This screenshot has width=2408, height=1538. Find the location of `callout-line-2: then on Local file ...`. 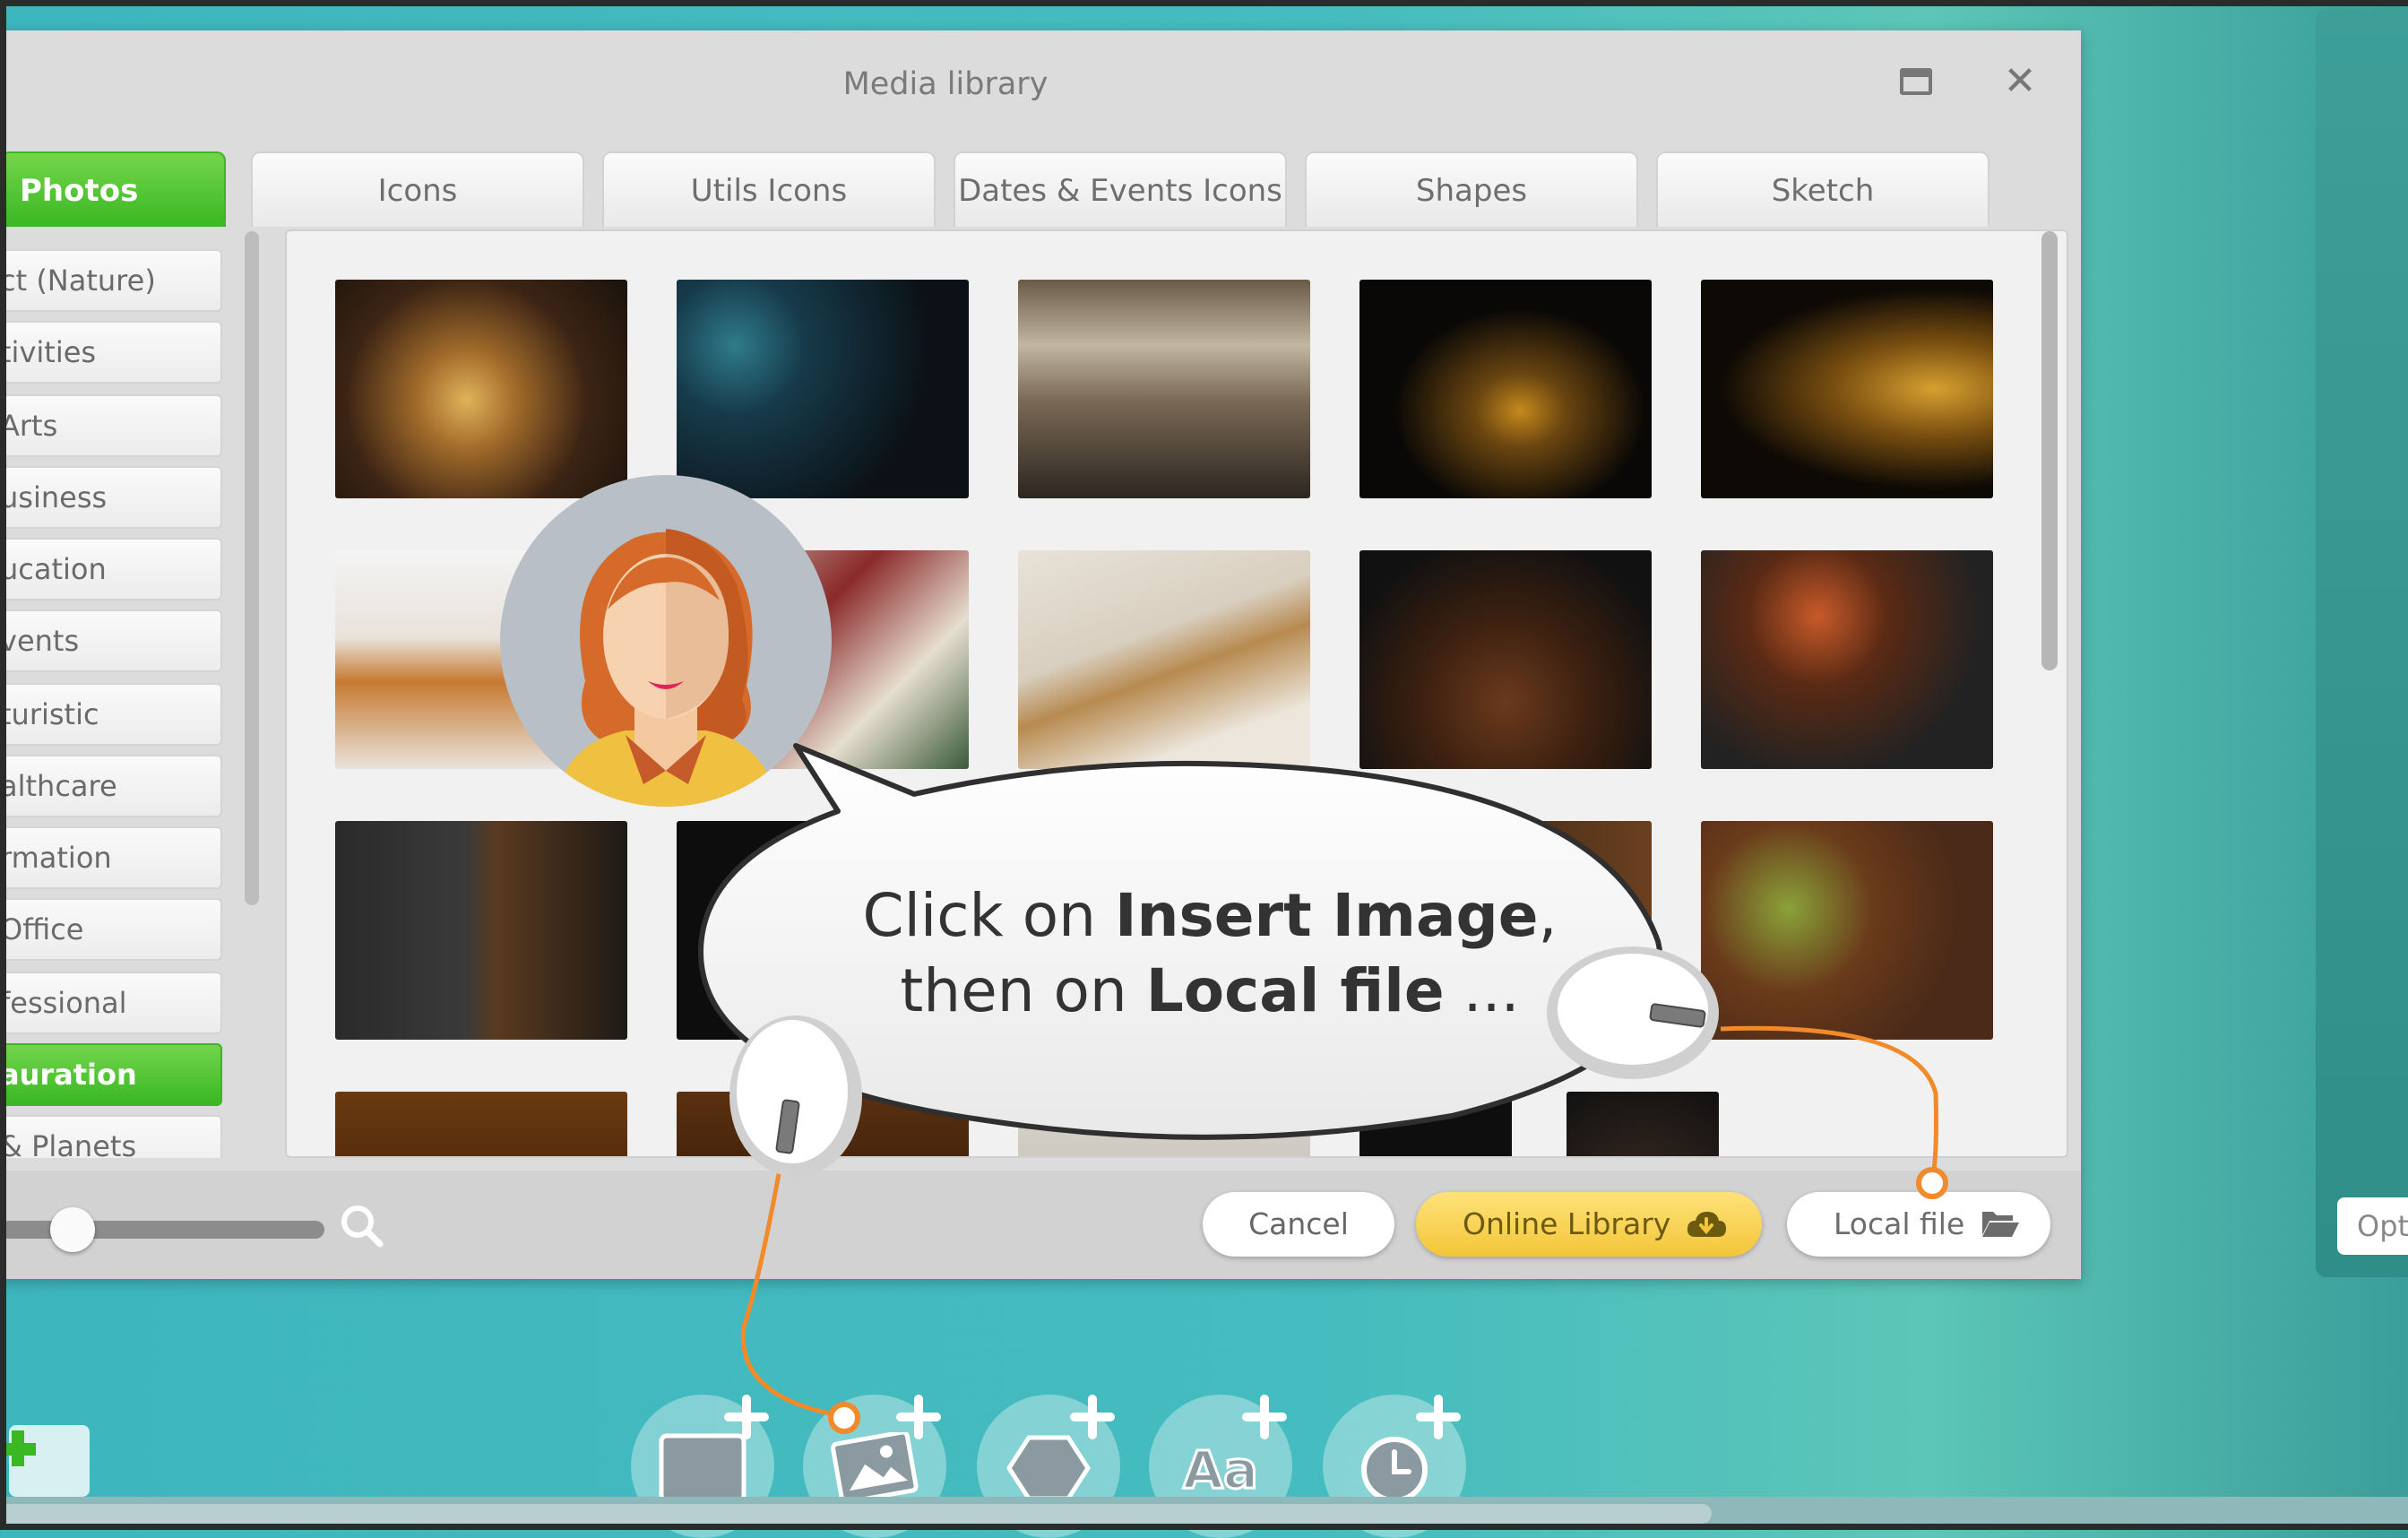

callout-line-2: then on Local file ... is located at coordinates (1210, 990).